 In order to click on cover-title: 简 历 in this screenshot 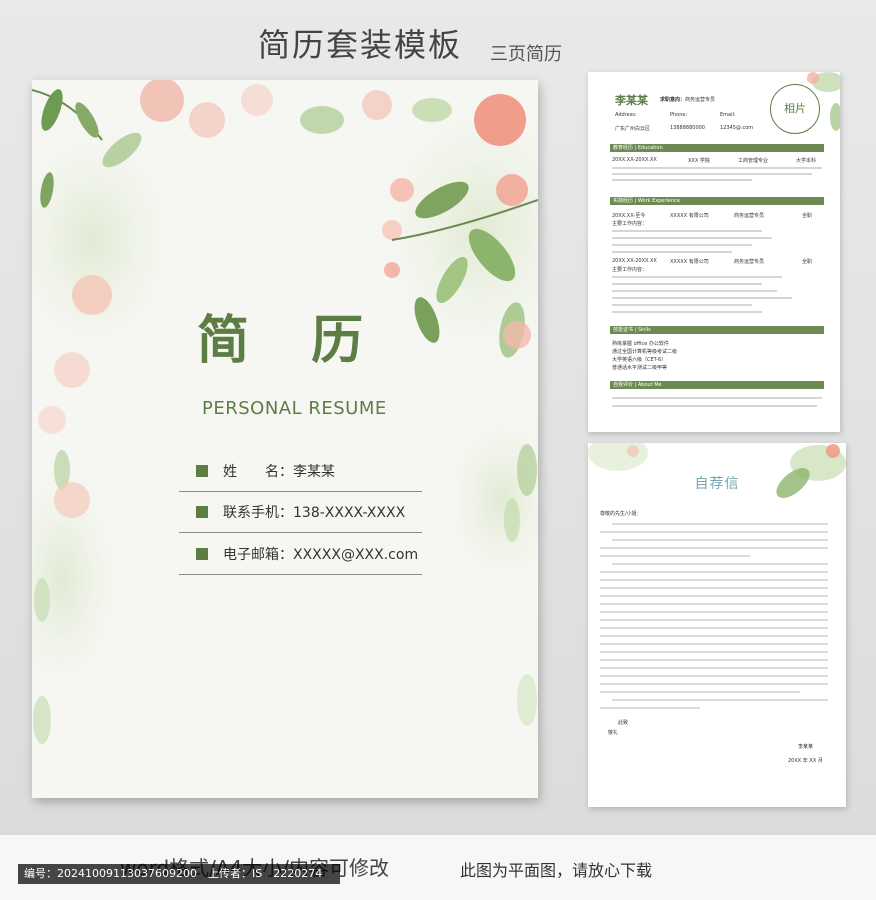, I will do `click(291, 341)`.